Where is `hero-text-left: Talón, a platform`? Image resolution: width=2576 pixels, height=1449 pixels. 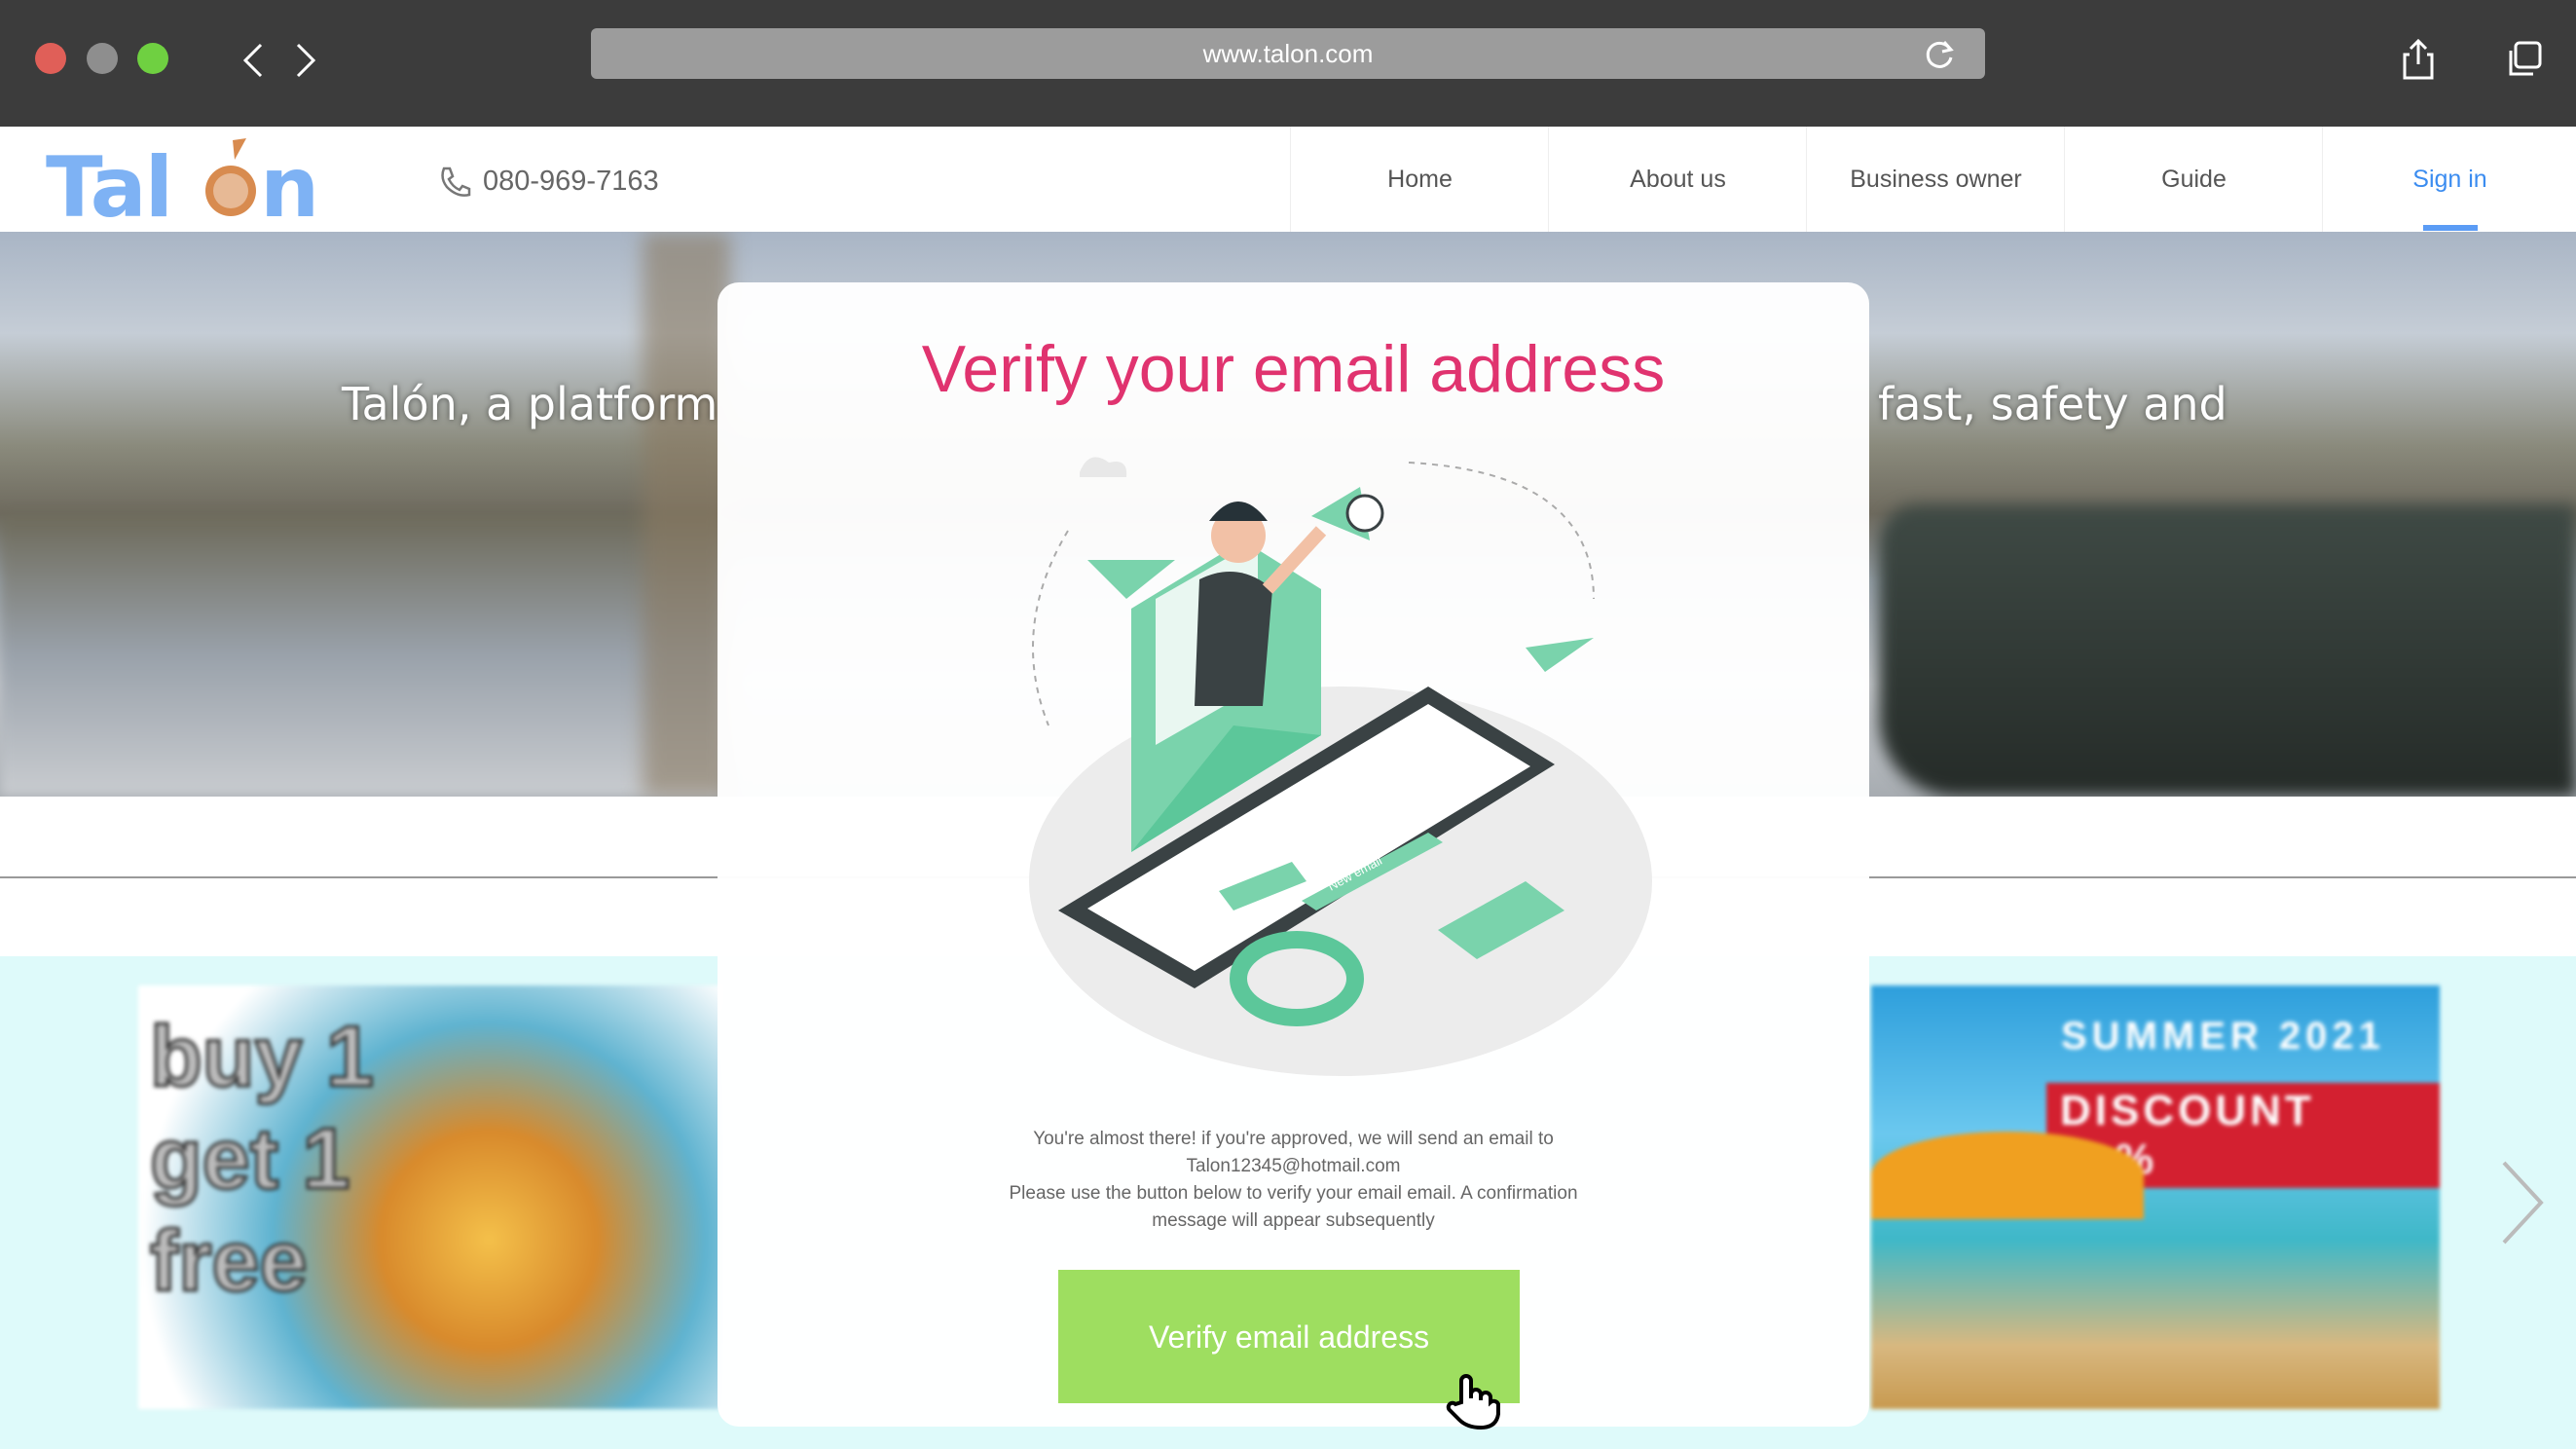
hero-text-left: Talón, a platform is located at coordinates (530, 404).